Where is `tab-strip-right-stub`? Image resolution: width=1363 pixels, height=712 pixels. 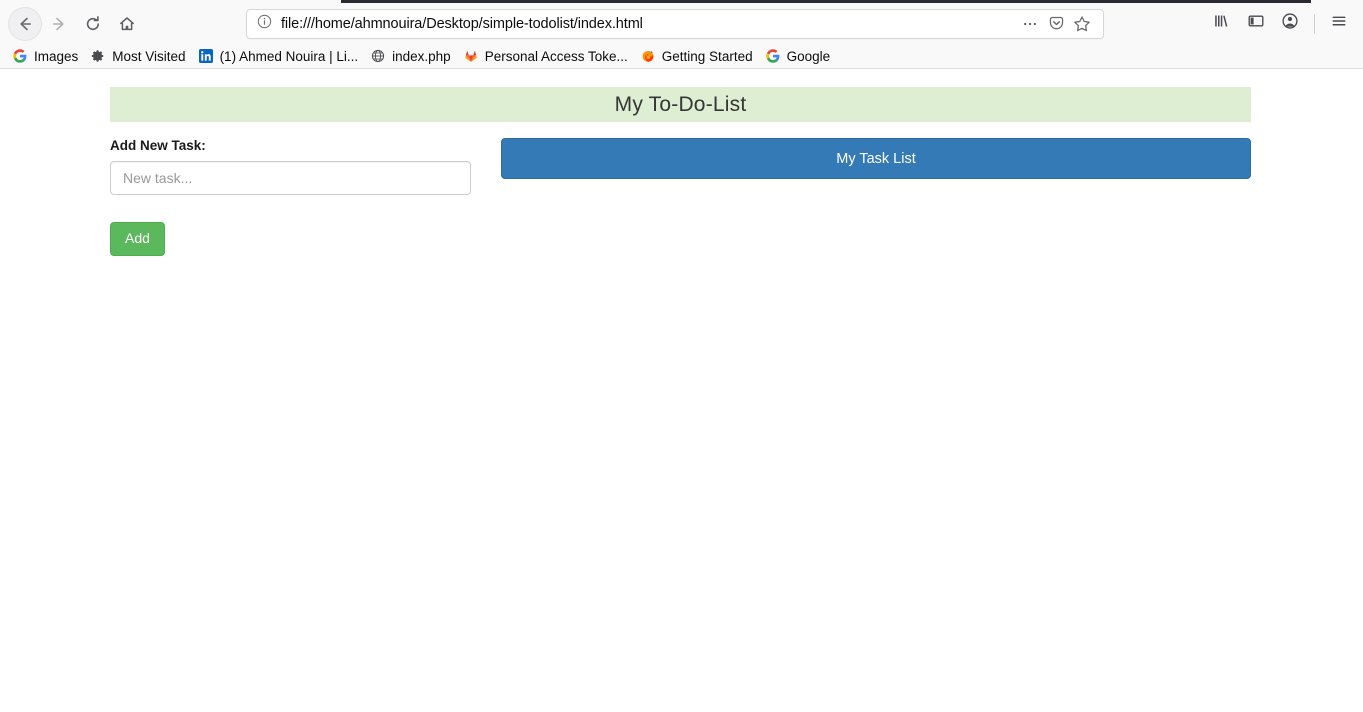
tab-strip-right-stub is located at coordinates (1337, 1).